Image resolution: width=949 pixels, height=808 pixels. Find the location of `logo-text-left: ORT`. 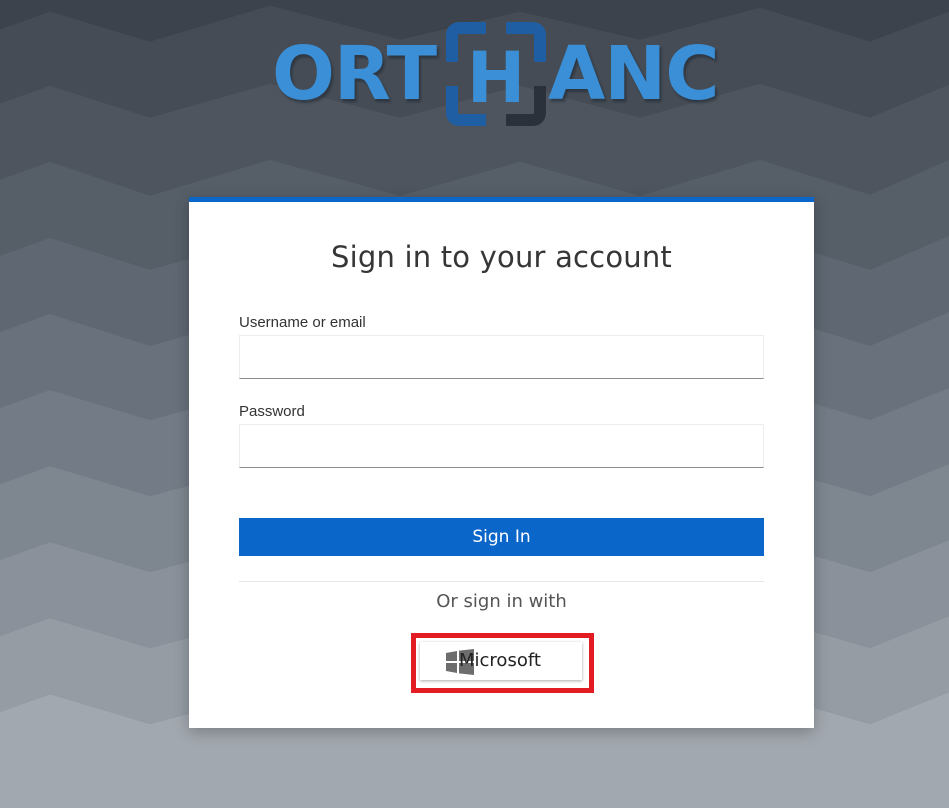

logo-text-left: ORT is located at coordinates (354, 74).